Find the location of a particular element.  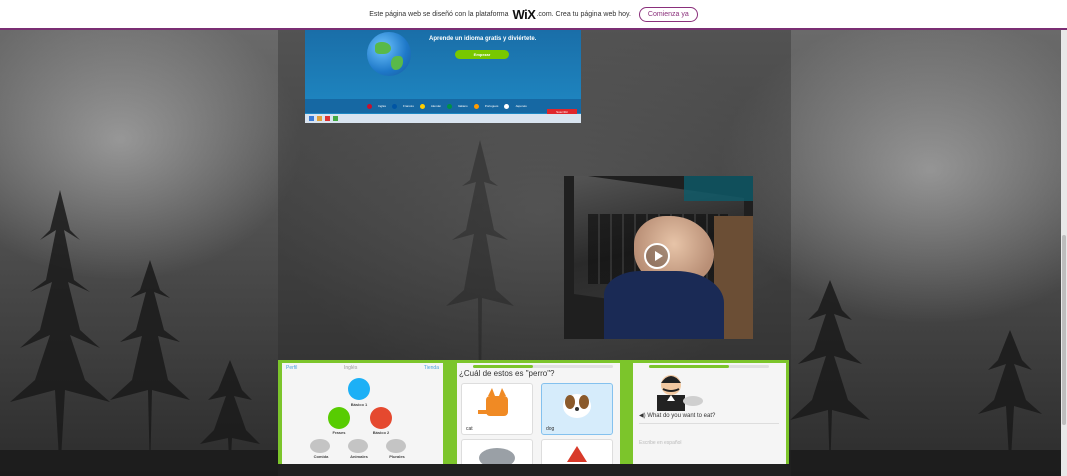

duolingo-tagline: Aprende un idioma gratis y diviértete. is located at coordinates (483, 39).